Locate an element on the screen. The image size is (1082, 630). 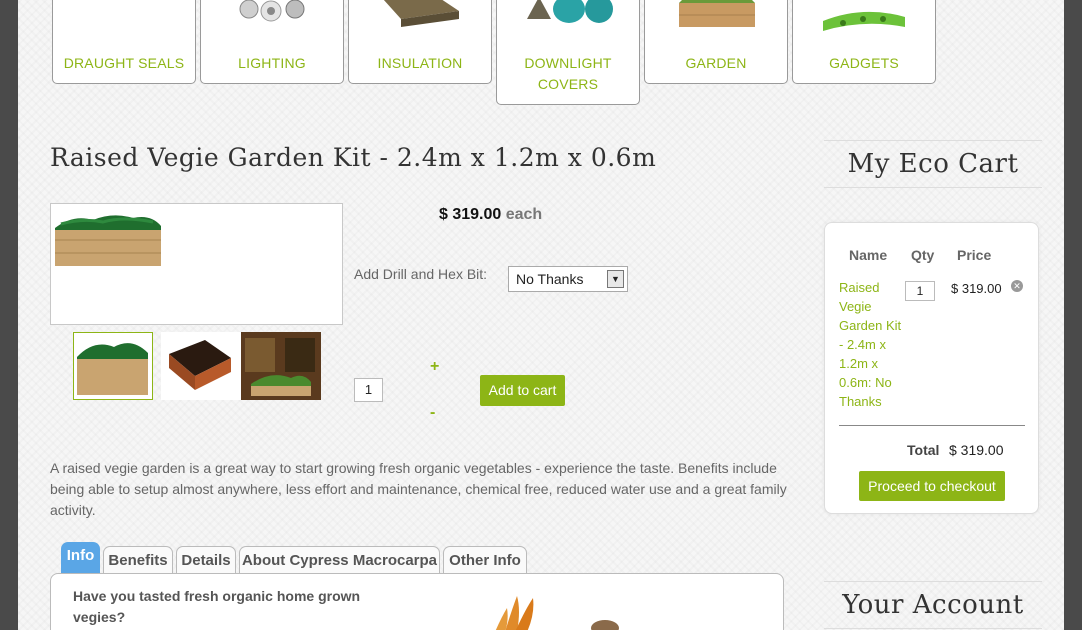
insulation-image is located at coordinates (420, 17).